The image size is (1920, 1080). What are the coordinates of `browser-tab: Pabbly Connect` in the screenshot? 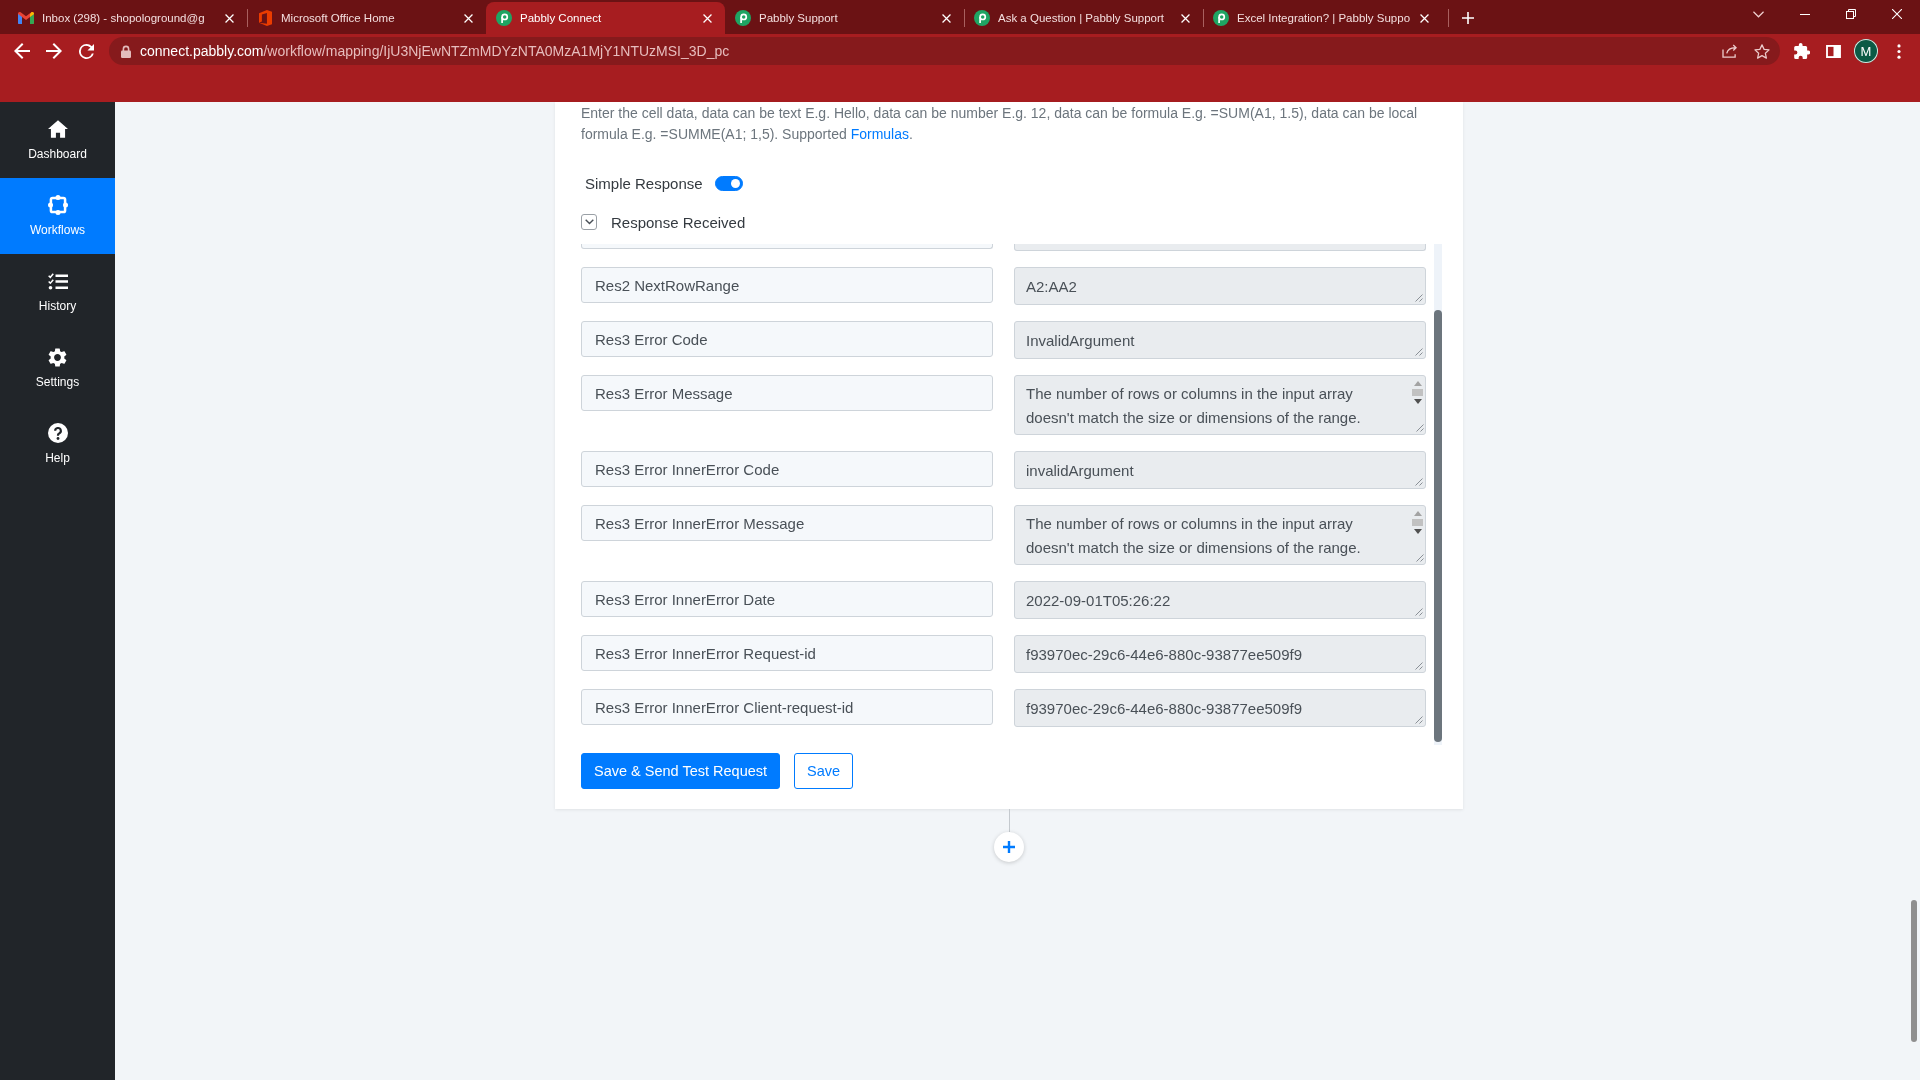 It's located at (605, 18).